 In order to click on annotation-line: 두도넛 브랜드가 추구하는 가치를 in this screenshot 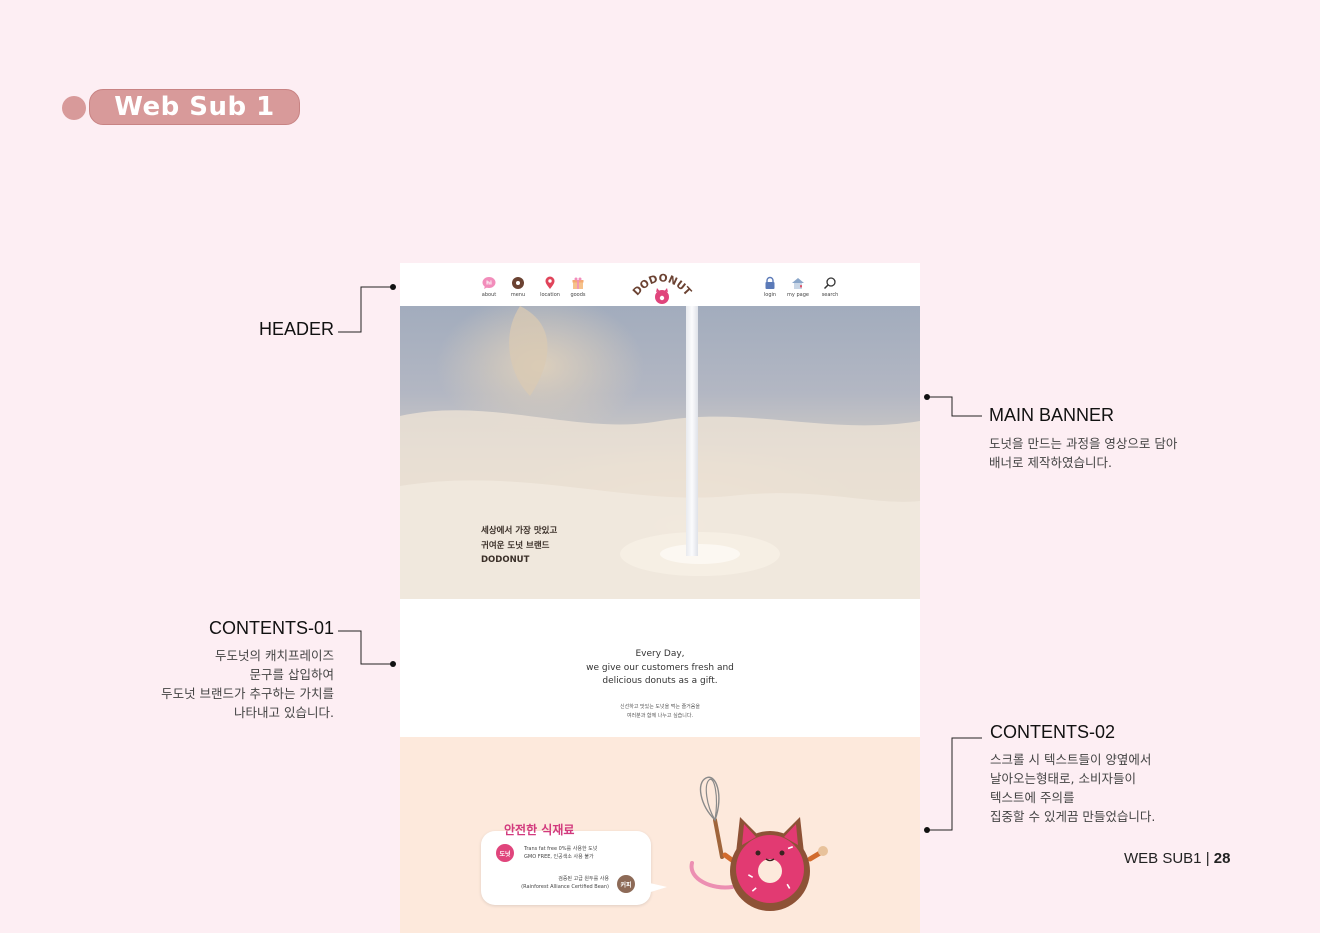, I will do `click(247, 693)`.